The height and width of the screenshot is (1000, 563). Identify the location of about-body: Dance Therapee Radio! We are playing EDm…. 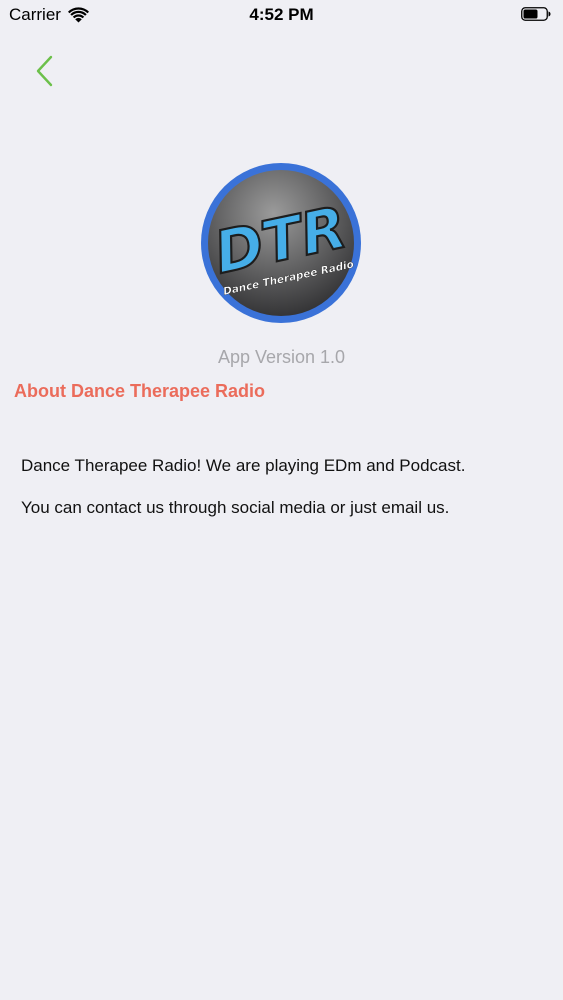
(282, 497).